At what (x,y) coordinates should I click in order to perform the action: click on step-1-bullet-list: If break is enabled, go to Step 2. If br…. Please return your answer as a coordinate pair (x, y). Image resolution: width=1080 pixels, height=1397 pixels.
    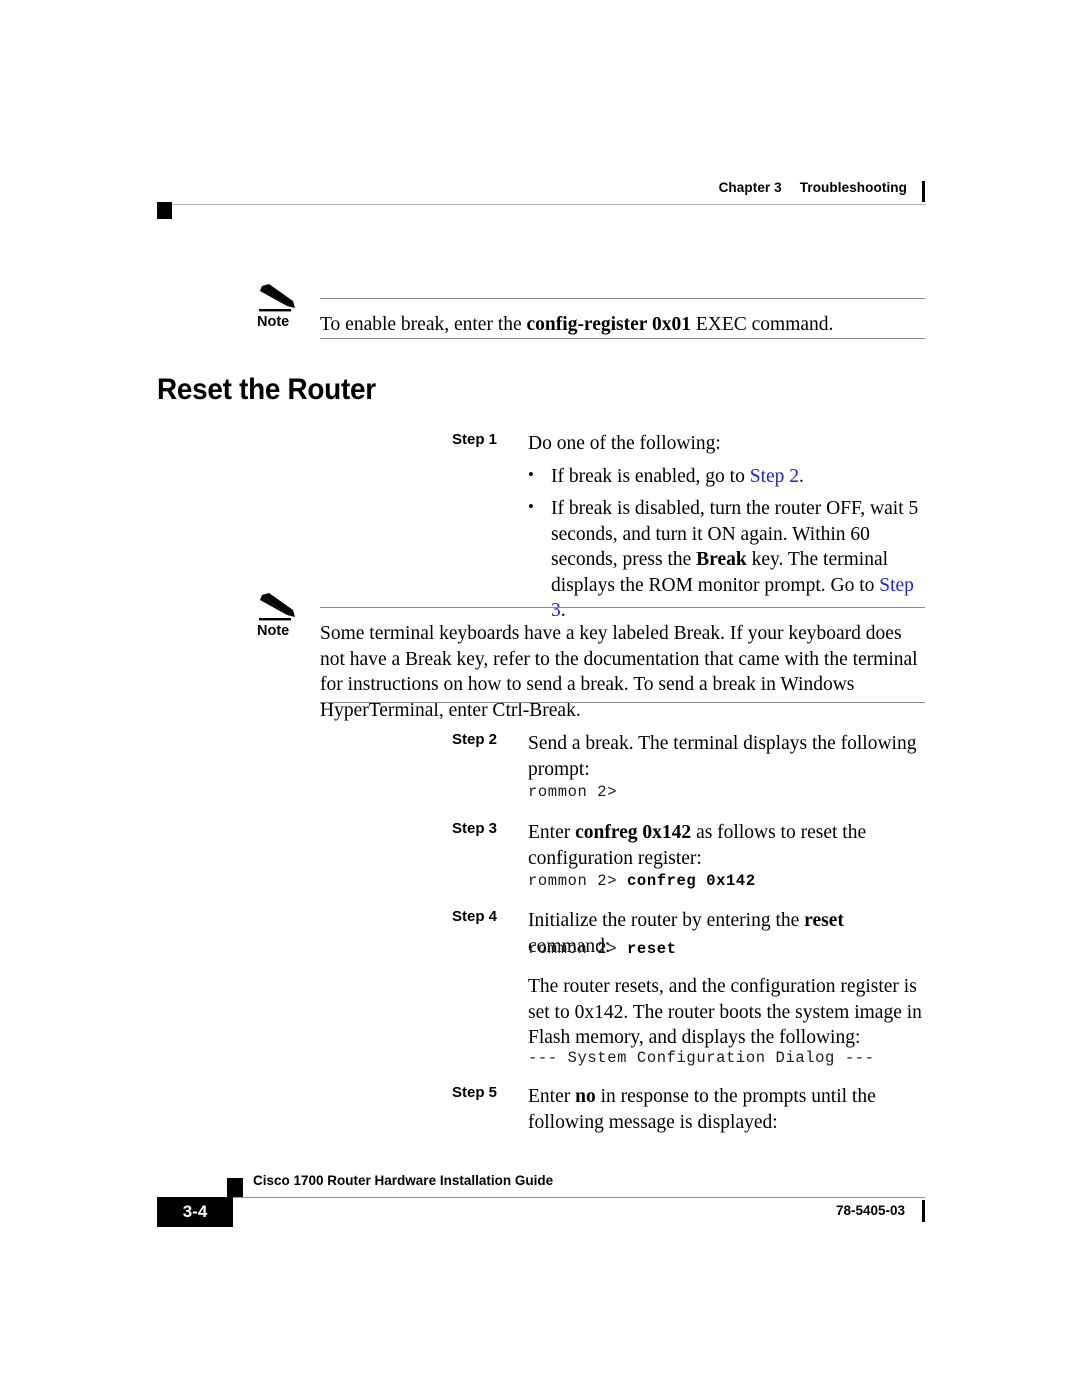
    Looking at the image, I should click on (729, 543).